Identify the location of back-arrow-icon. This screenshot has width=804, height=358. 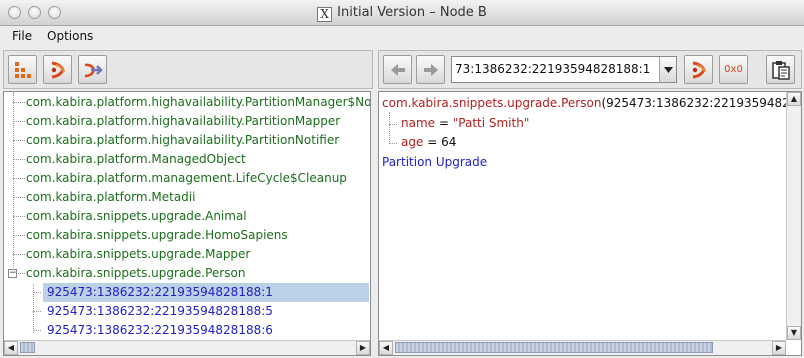
(397, 69).